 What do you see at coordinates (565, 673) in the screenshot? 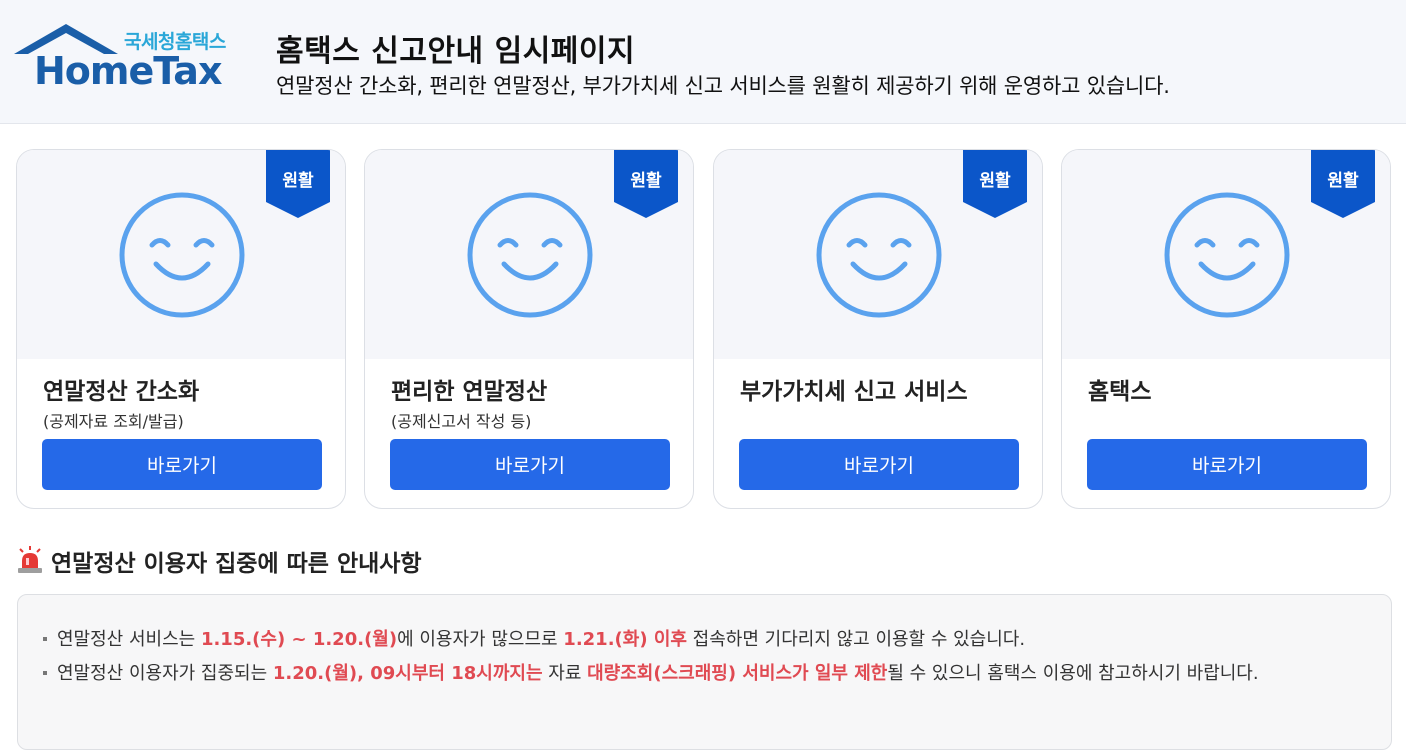
I see `notice-text: 자료` at bounding box center [565, 673].